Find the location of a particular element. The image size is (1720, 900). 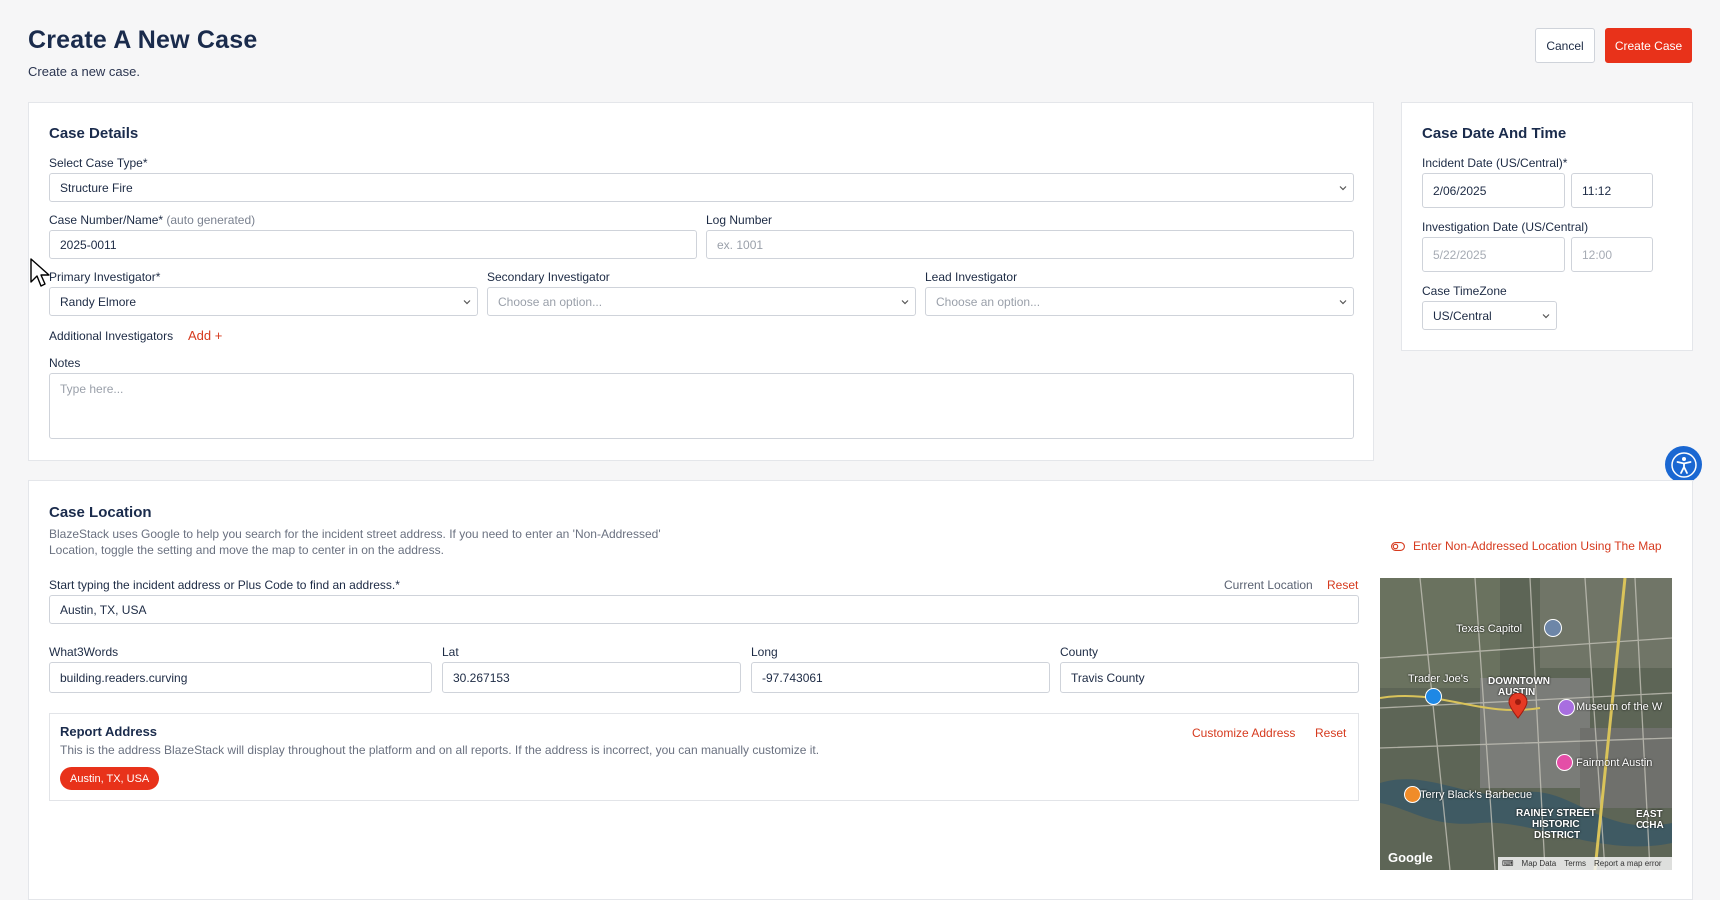

log-number-placeholder: ex. 1001 is located at coordinates (740, 244).